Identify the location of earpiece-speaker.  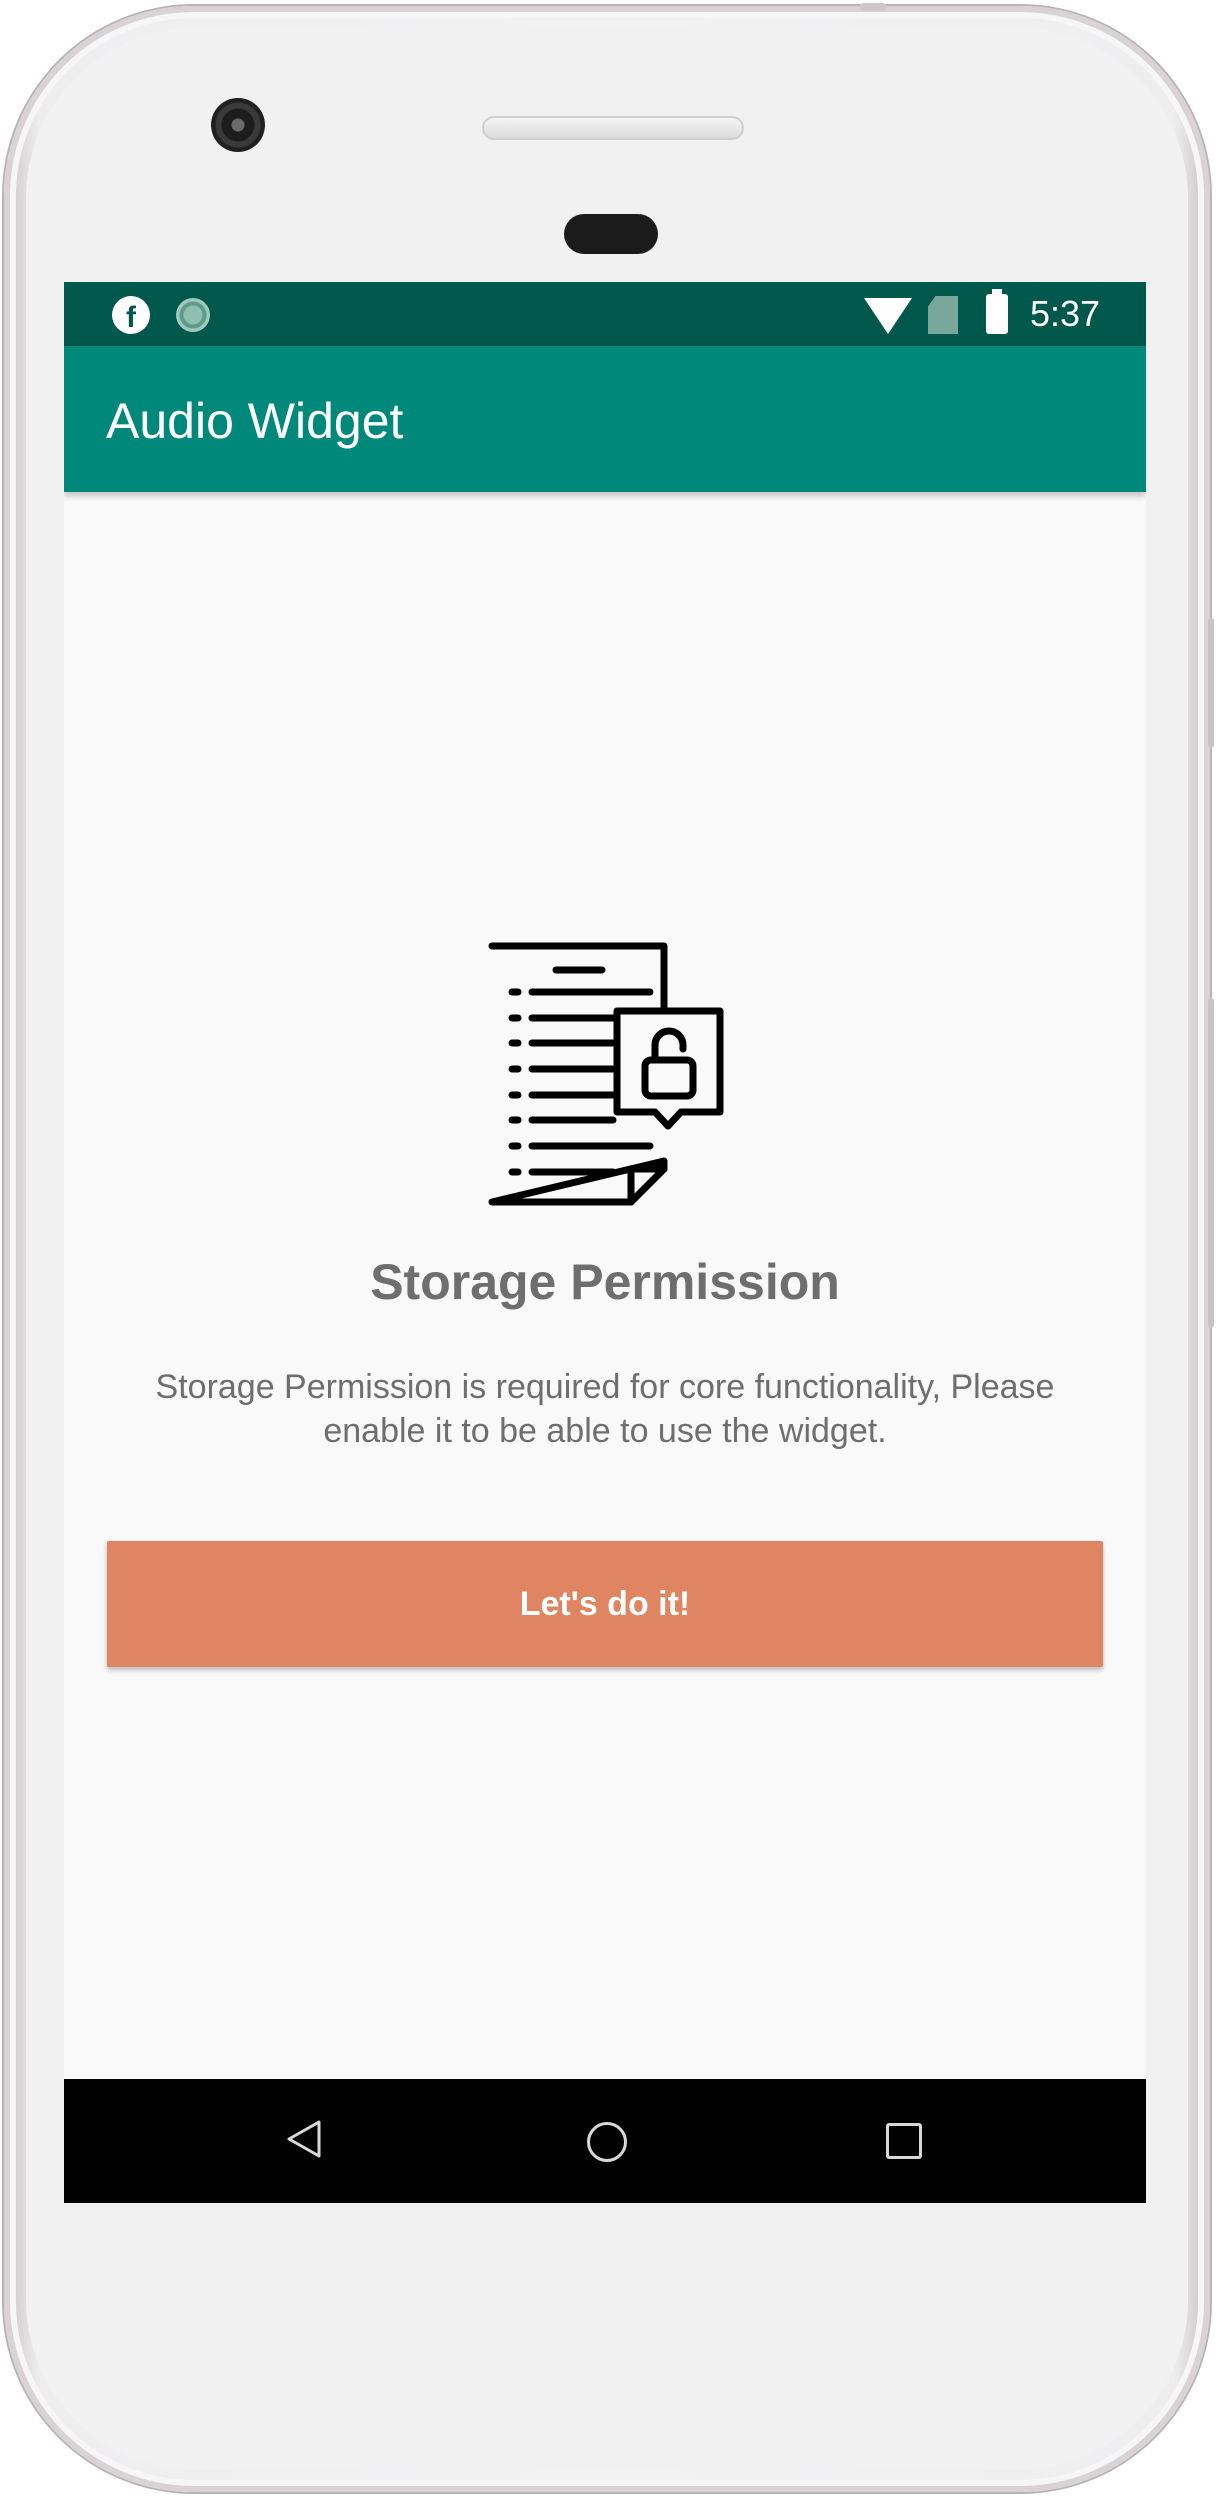
(613, 128).